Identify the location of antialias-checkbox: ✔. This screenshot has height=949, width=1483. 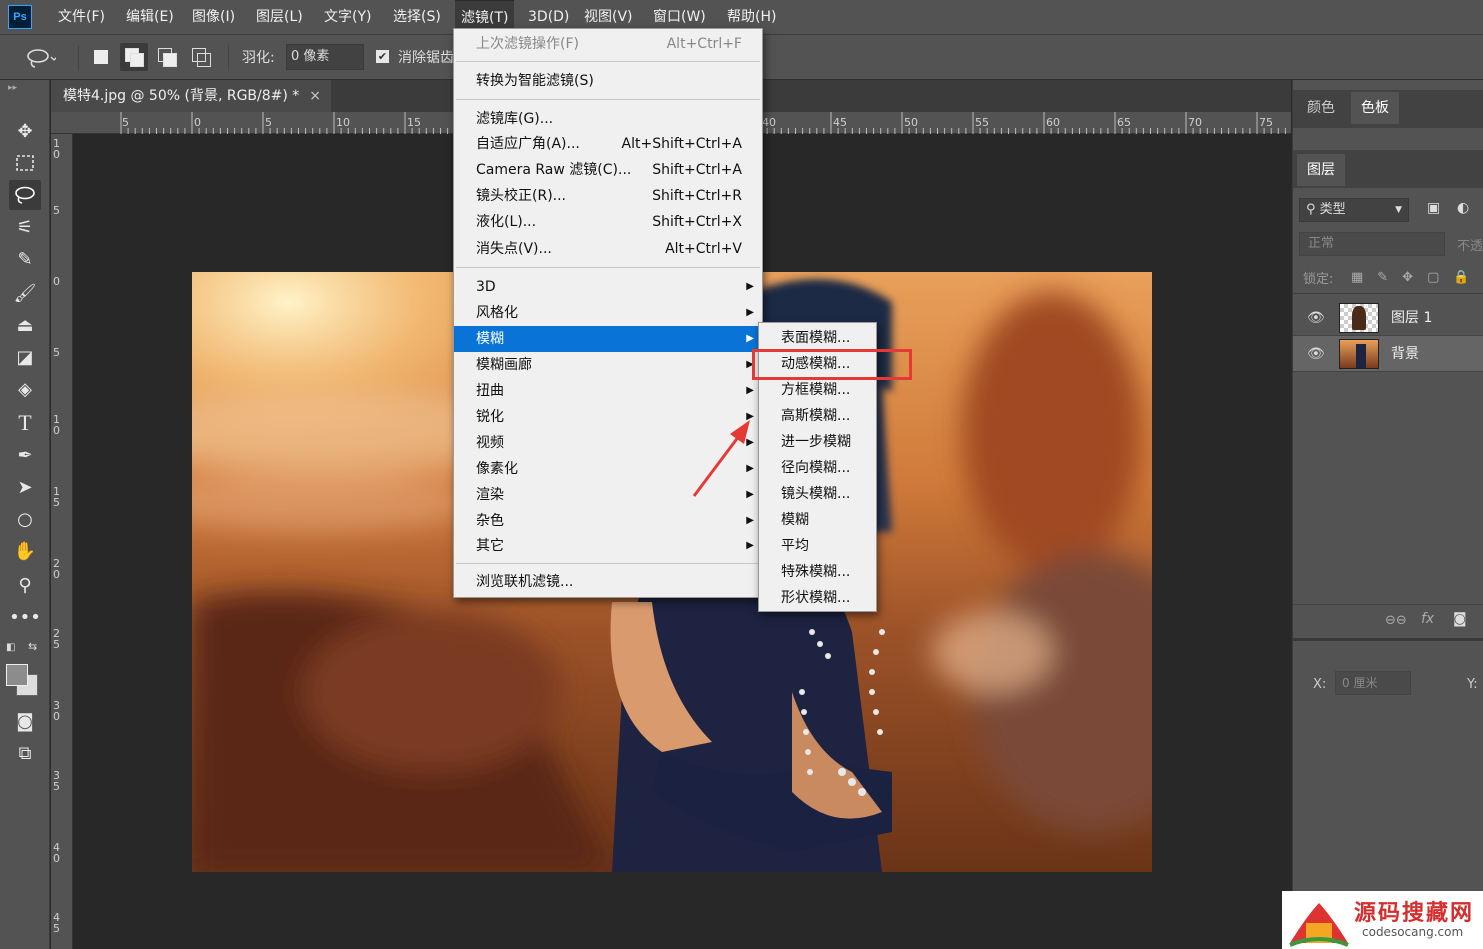
(382, 56).